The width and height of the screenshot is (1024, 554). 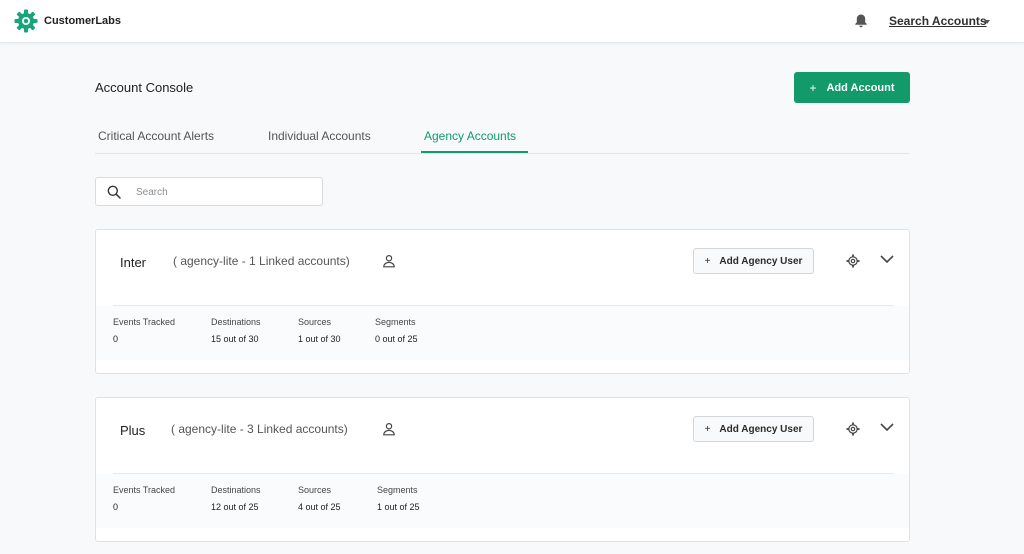 What do you see at coordinates (319, 507) in the screenshot?
I see `stat-value-sources: 4 out of 25` at bounding box center [319, 507].